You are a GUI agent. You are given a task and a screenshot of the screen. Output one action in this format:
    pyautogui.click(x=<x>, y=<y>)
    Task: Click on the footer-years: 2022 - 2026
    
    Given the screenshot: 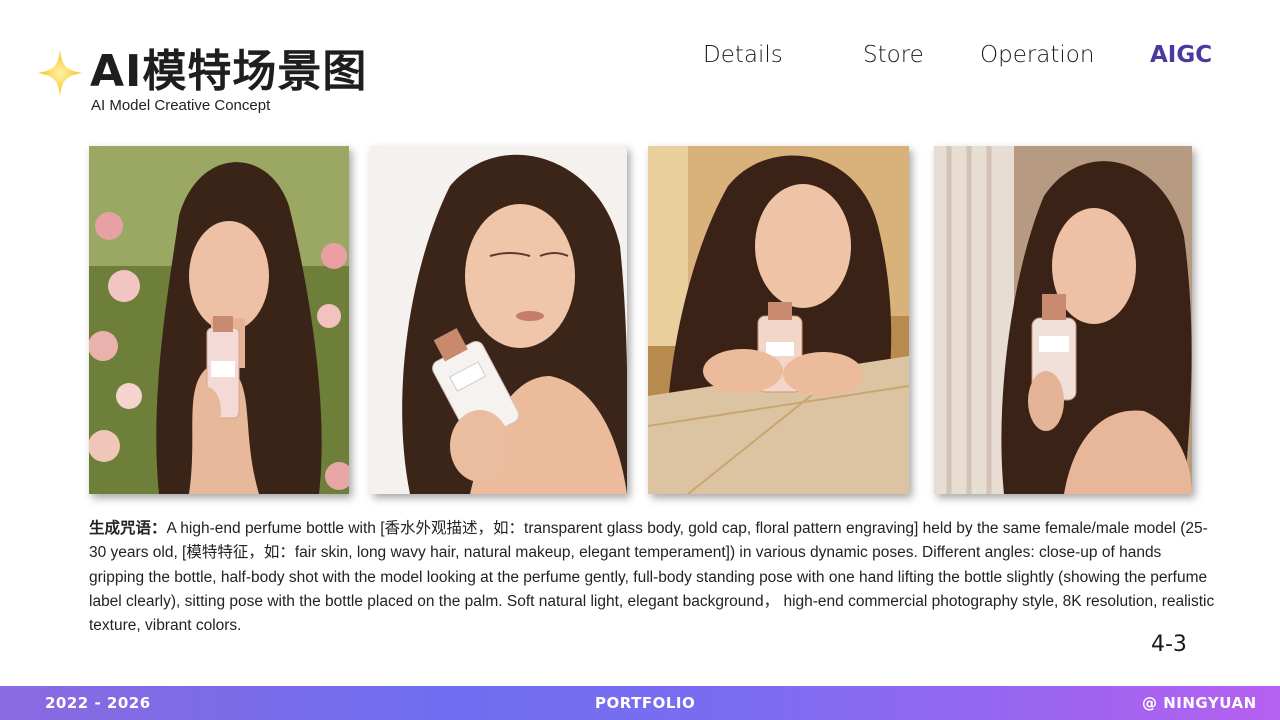 What is the action you would take?
    pyautogui.click(x=98, y=703)
    